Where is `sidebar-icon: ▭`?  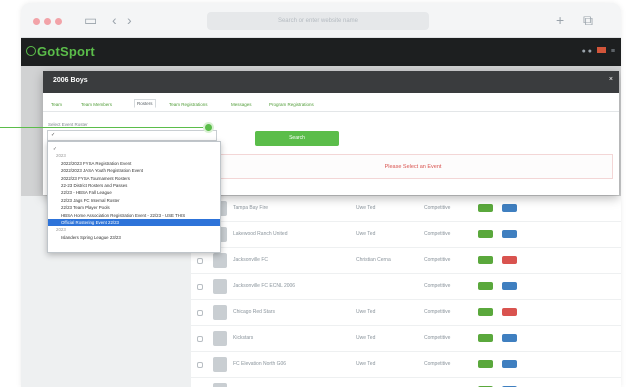 sidebar-icon: ▭ is located at coordinates (90, 20).